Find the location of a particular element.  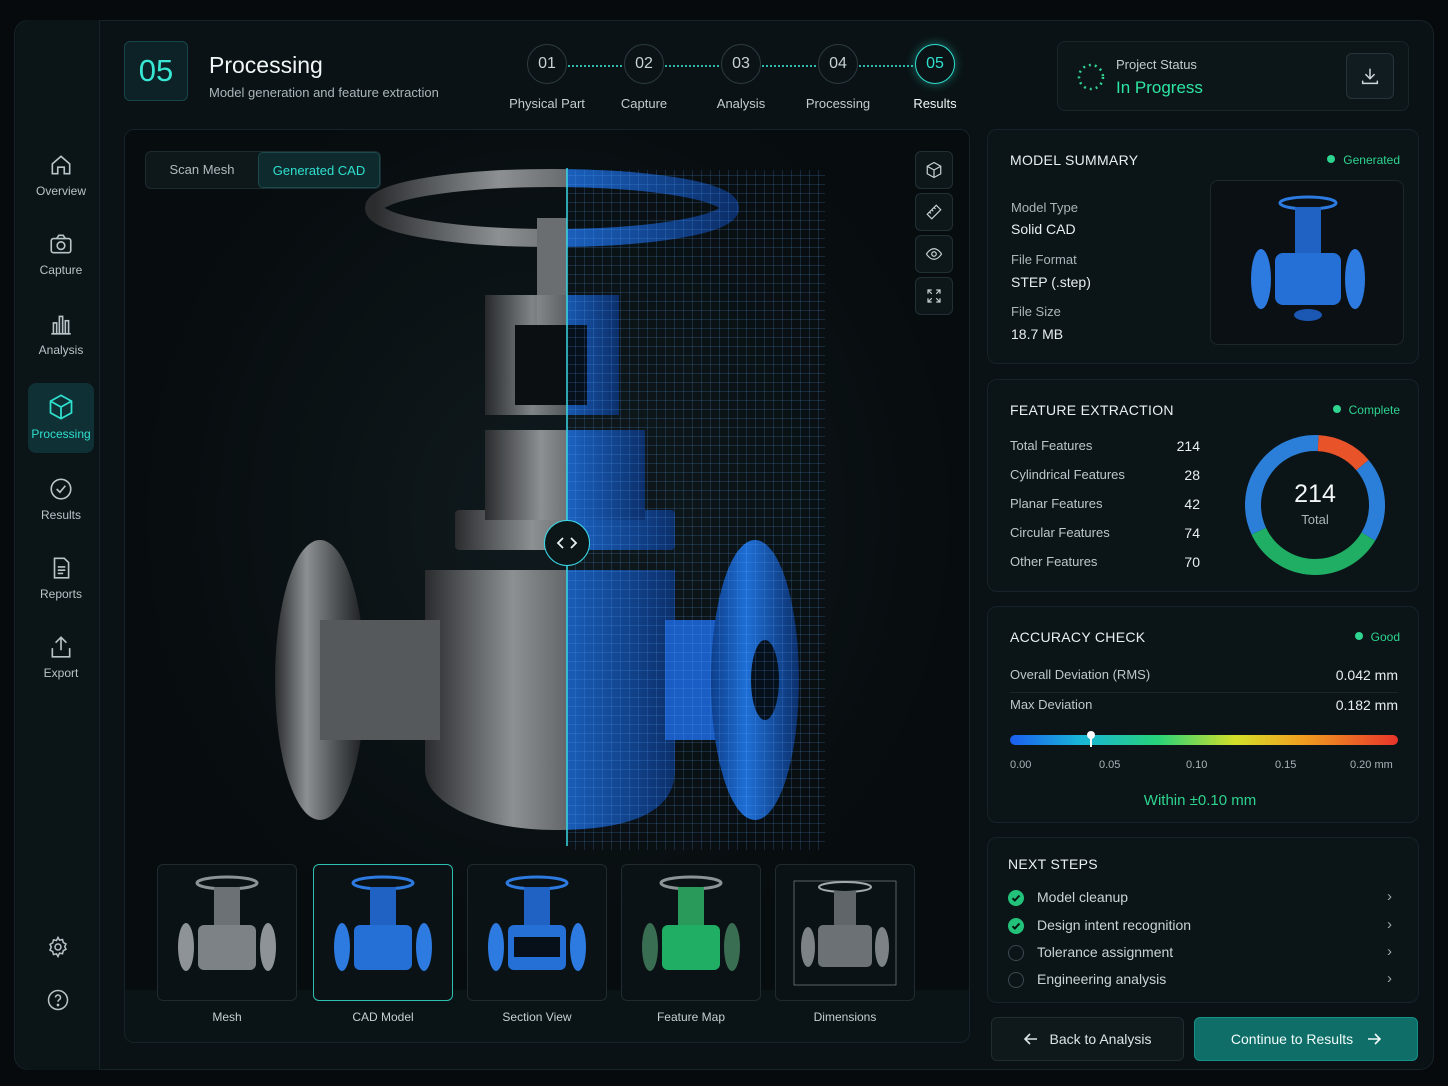

arrow-right-icon is located at coordinates (1375, 1039).